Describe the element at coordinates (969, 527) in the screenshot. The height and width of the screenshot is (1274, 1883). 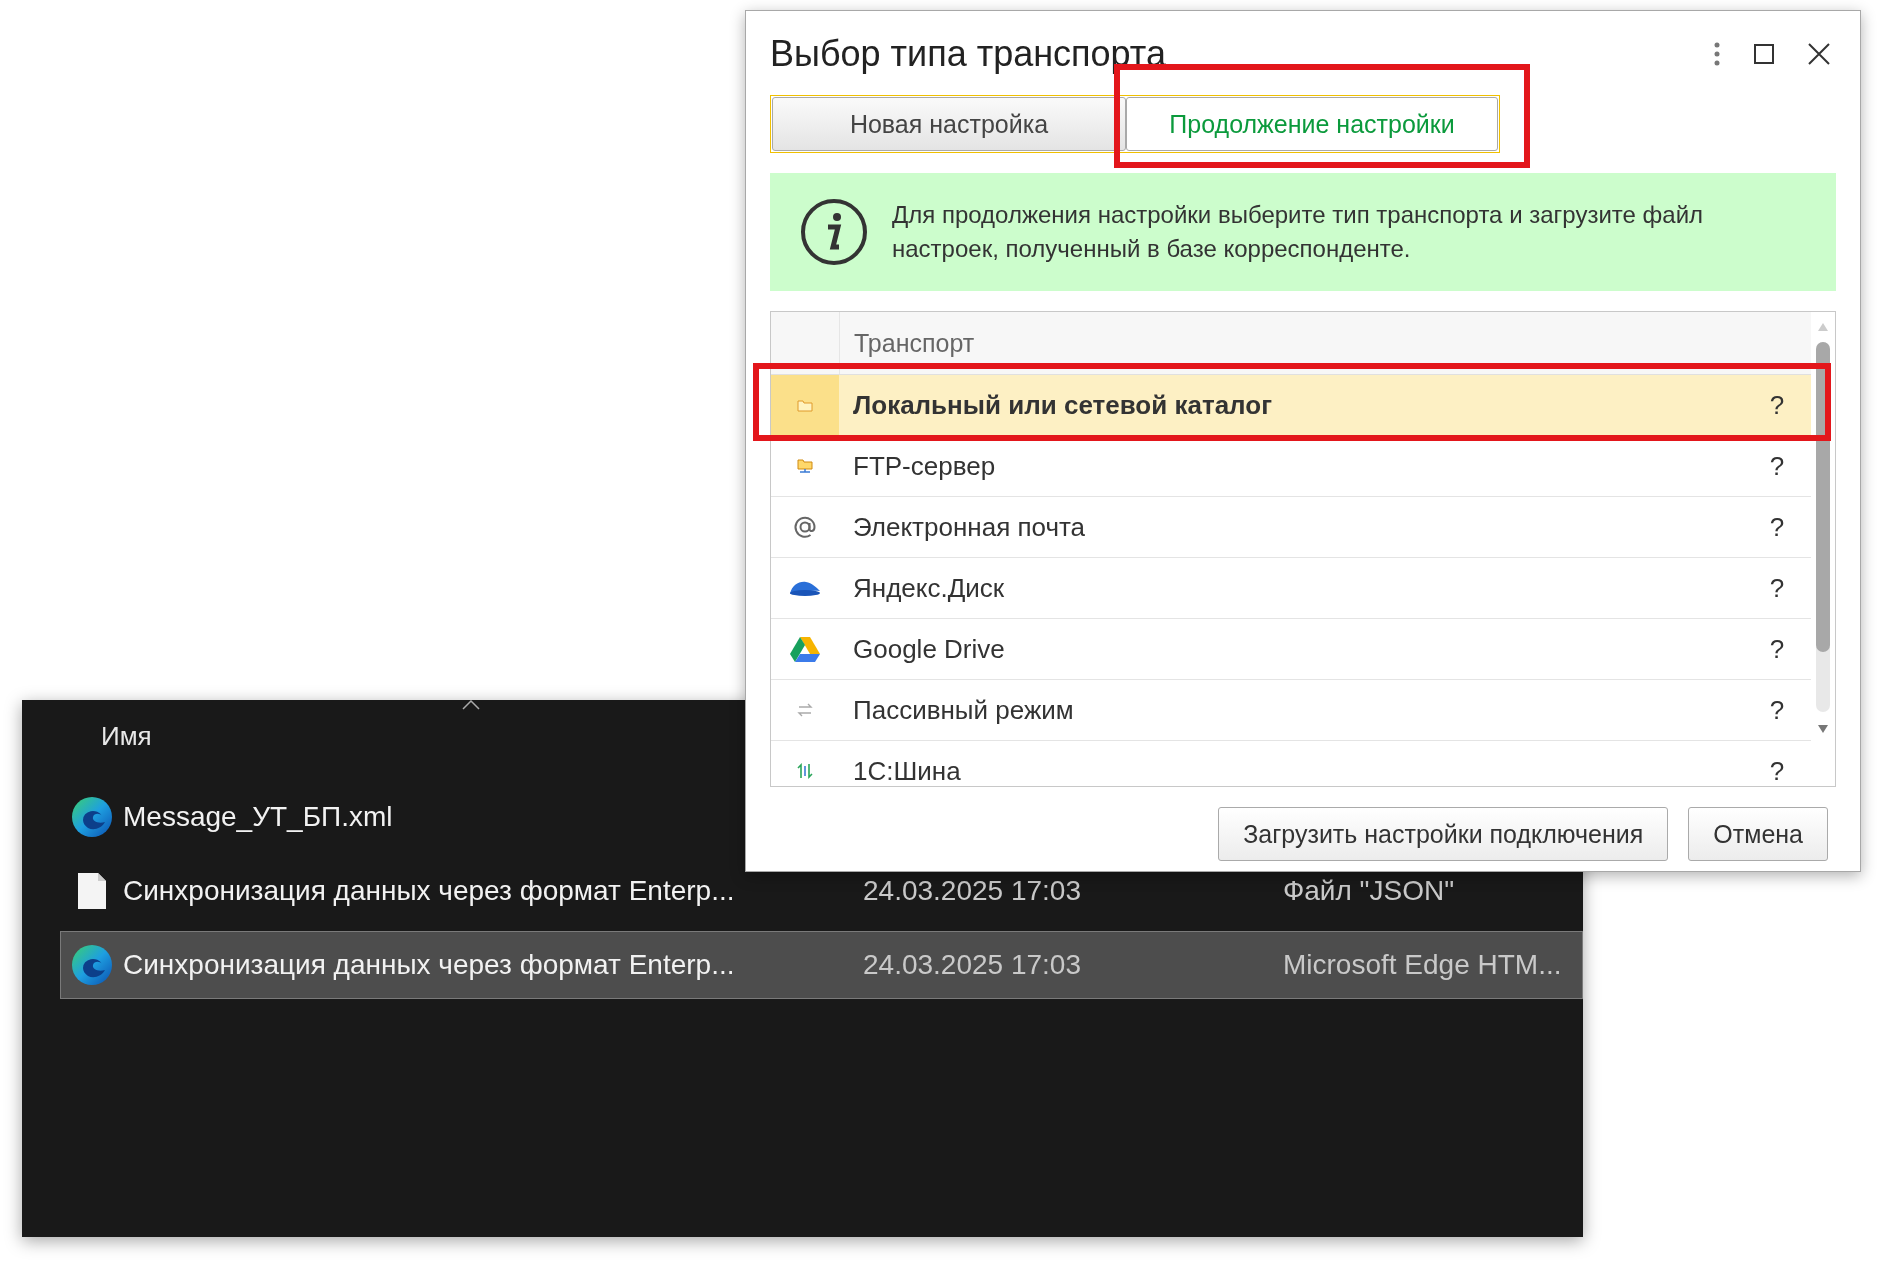
I see `transport-name: Электронная почта` at that location.